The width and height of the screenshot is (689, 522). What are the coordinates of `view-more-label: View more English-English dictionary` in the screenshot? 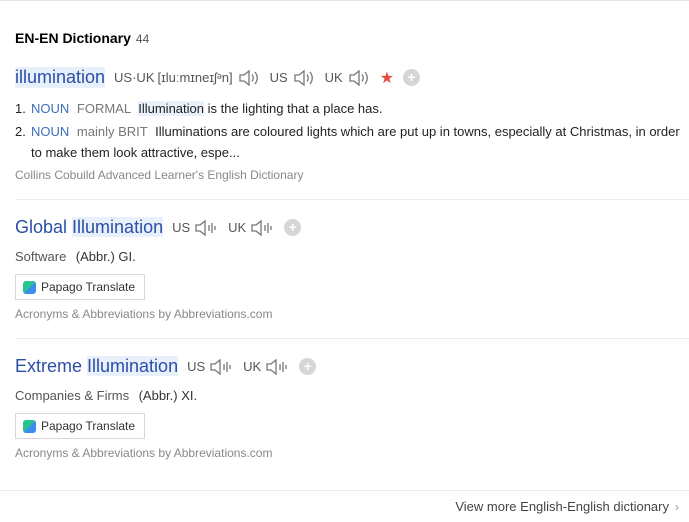 It's located at (562, 506).